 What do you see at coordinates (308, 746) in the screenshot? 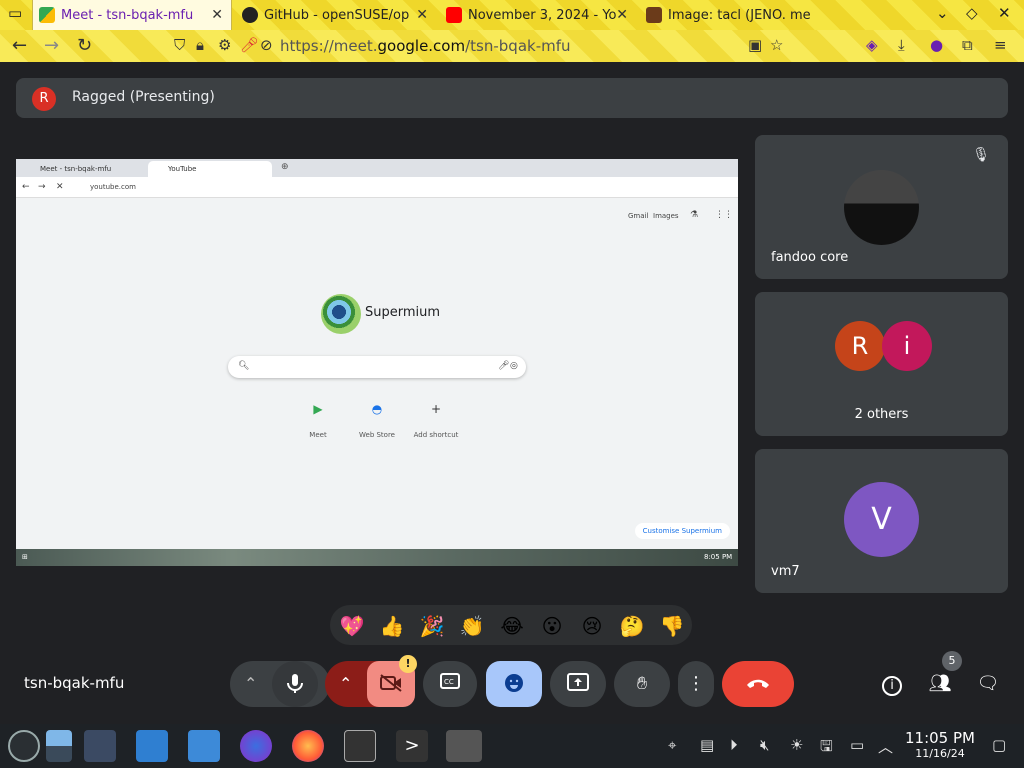
I see `firefox-icon` at bounding box center [308, 746].